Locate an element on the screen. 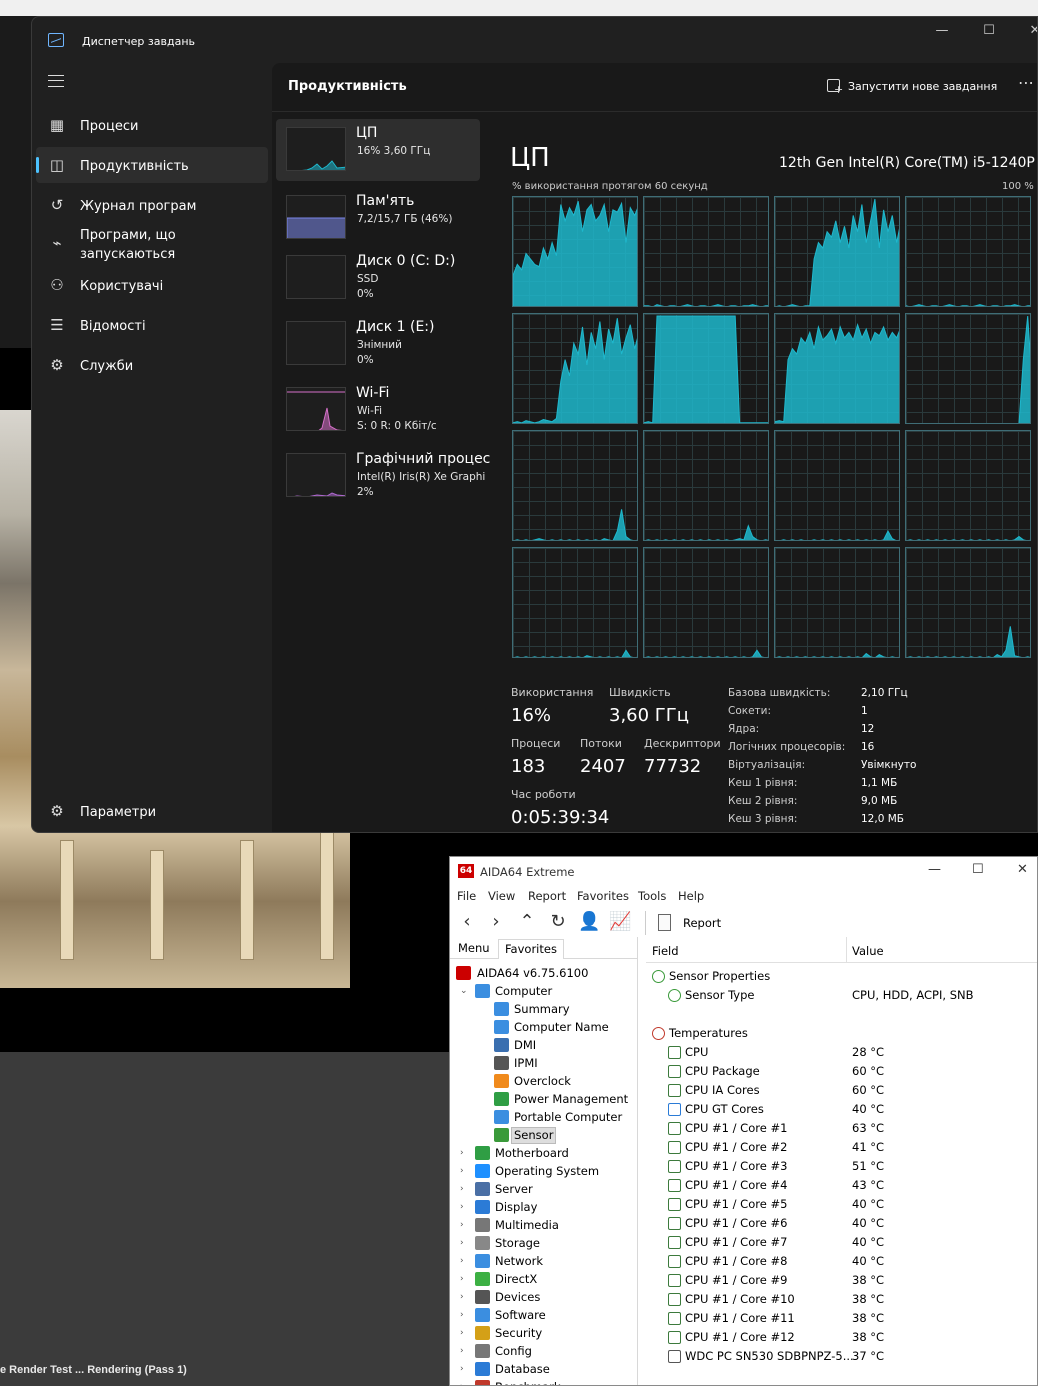  table-row: CPU #1 / Core #11 38 °C is located at coordinates (841, 1318).